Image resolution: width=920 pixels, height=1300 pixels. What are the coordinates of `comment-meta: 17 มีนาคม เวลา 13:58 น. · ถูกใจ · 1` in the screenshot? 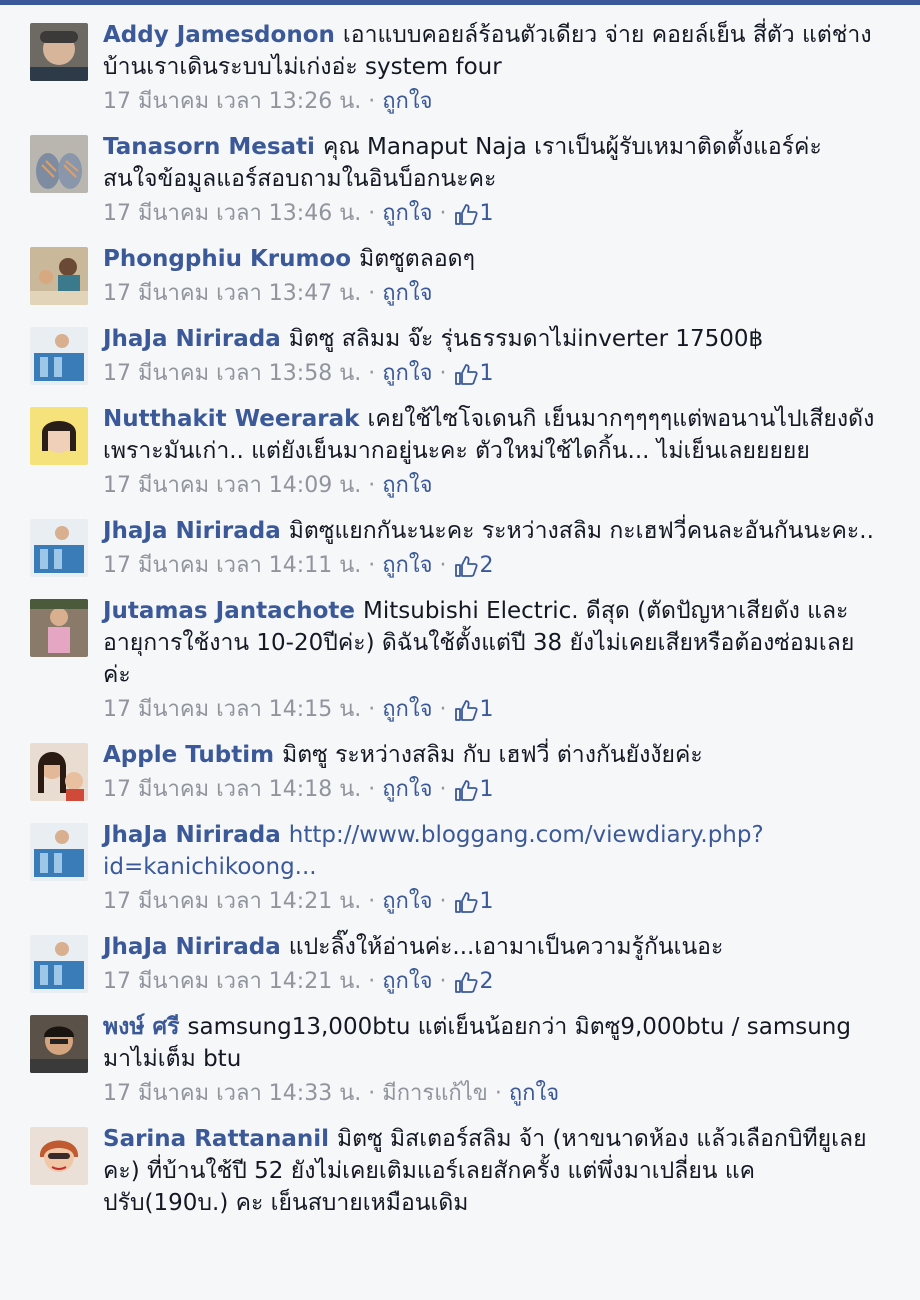 It's located at (491, 374).